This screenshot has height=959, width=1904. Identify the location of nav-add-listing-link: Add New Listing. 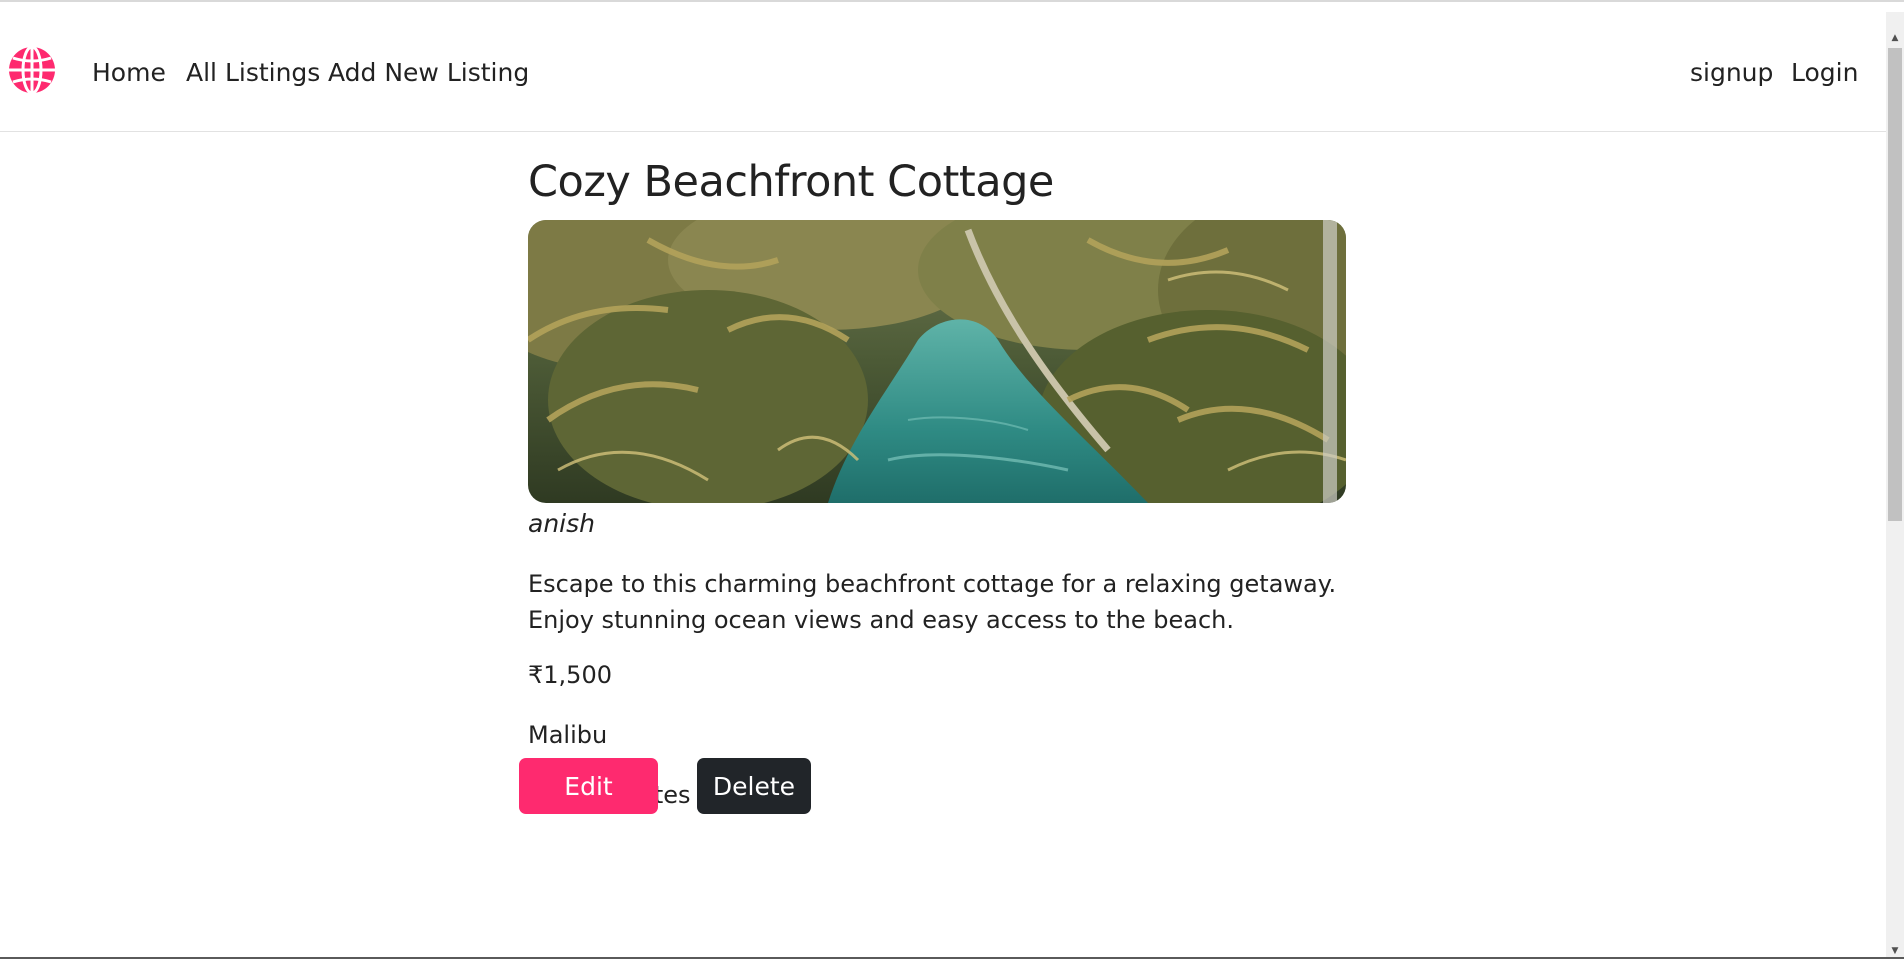
(428, 73).